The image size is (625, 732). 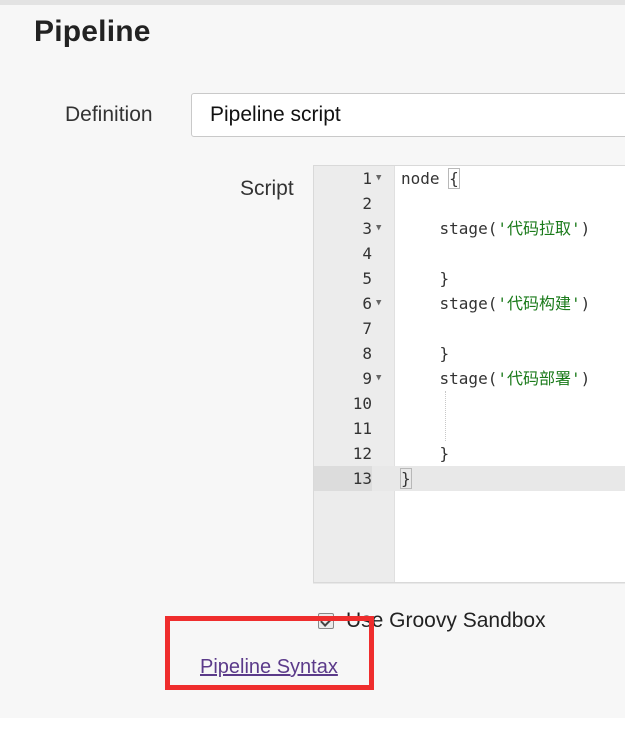 What do you see at coordinates (109, 114) in the screenshot?
I see `definition-label: Definition` at bounding box center [109, 114].